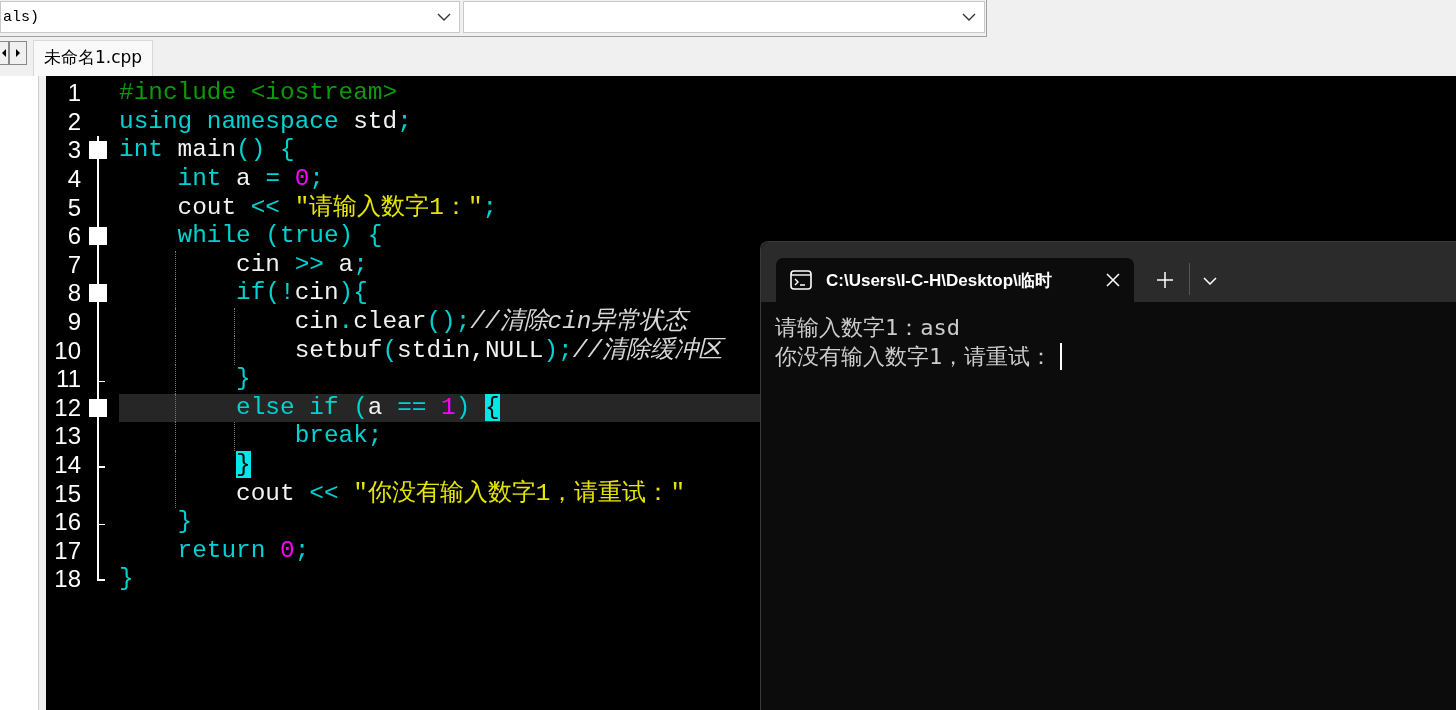 This screenshot has width=1456, height=710. I want to click on code-line: cout << "请输入数字1：";, so click(337, 207).